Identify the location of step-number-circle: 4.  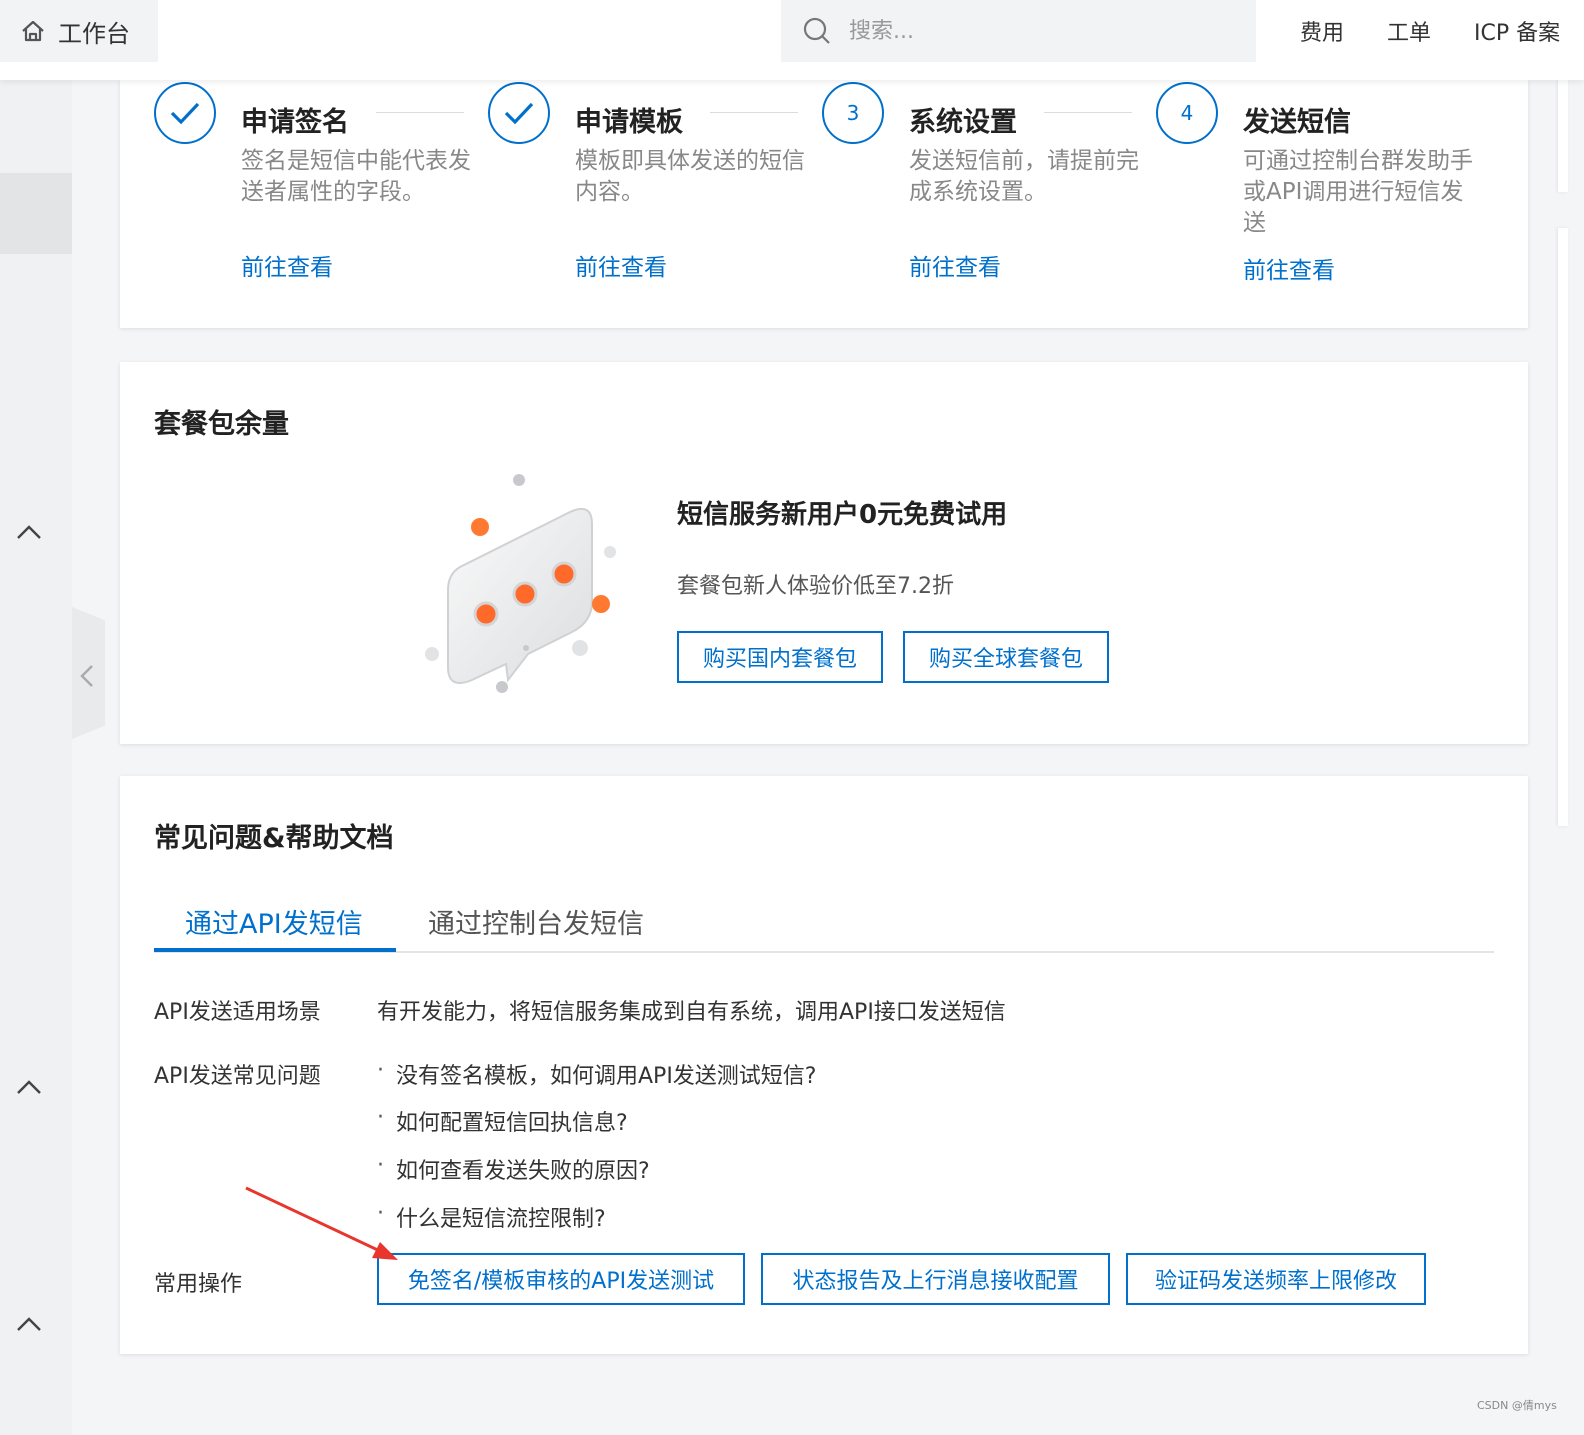
(1187, 113).